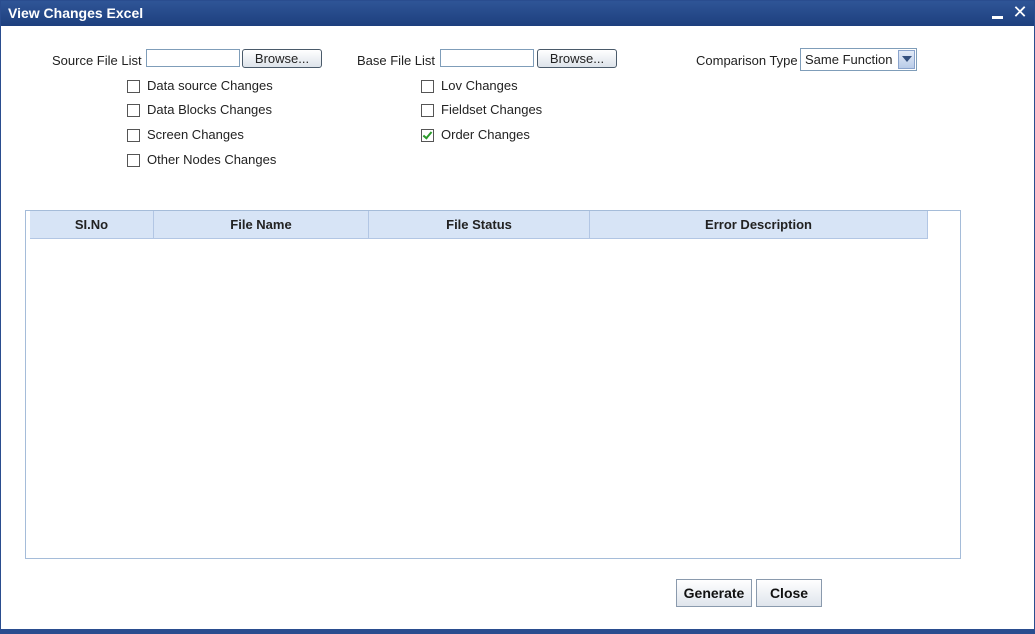 Image resolution: width=1035 pixels, height=634 pixels. I want to click on generate-button: Generate, so click(714, 593).